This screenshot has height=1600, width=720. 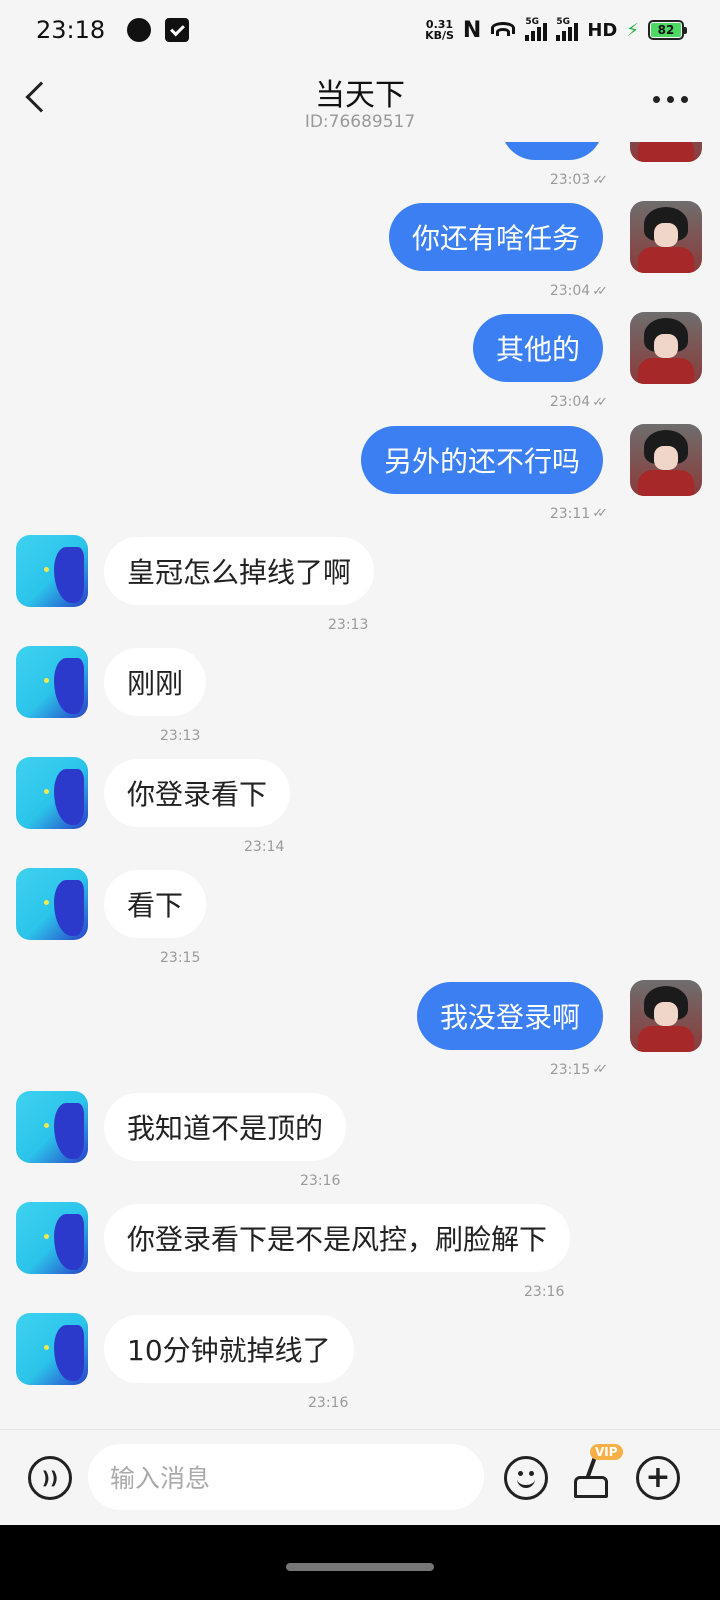 What do you see at coordinates (360, 1146) in the screenshot?
I see `message-row: 我知道不是顶的 23:16` at bounding box center [360, 1146].